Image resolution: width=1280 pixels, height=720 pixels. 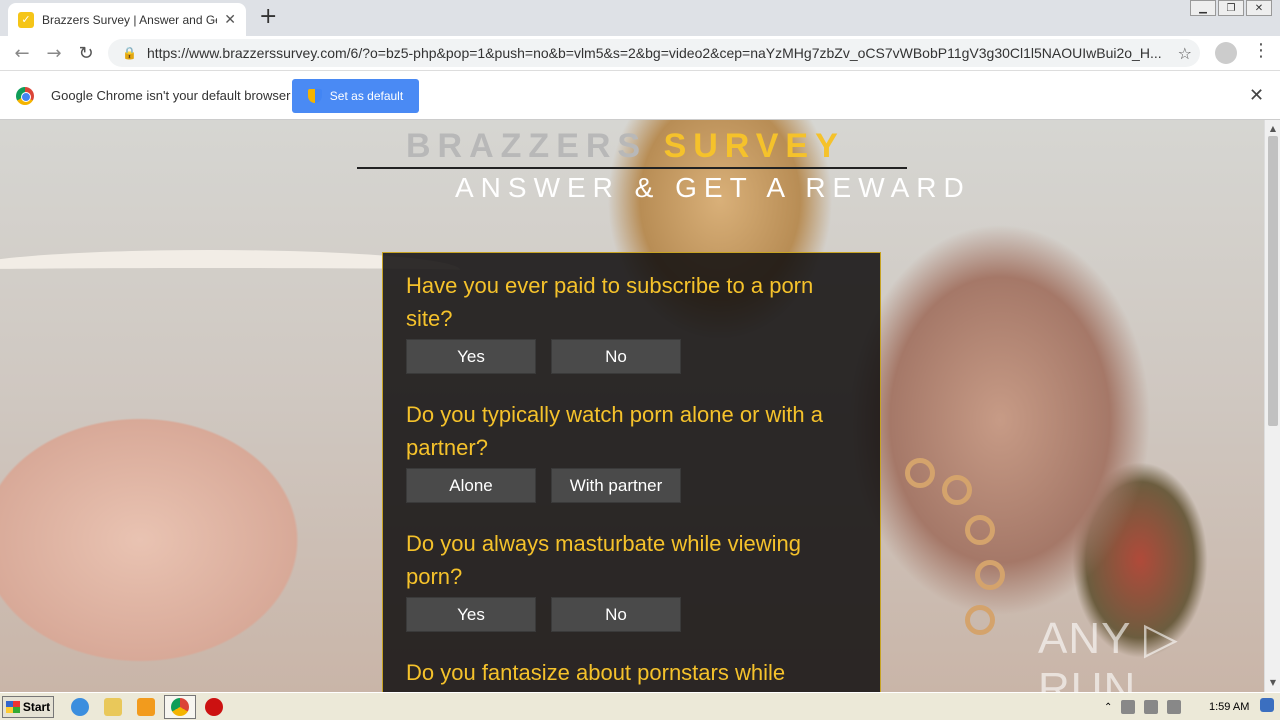 What do you see at coordinates (713, 187) in the screenshot?
I see `page-subtitle: ANSWER & GET A REWARD` at bounding box center [713, 187].